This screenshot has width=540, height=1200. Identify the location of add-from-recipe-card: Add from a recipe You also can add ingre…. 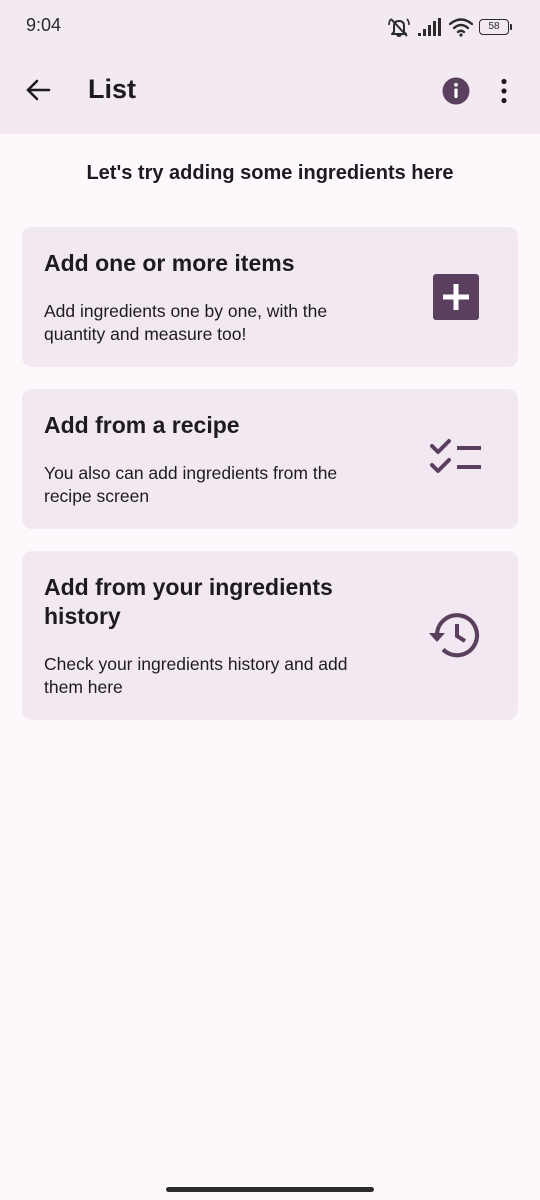
(270, 459).